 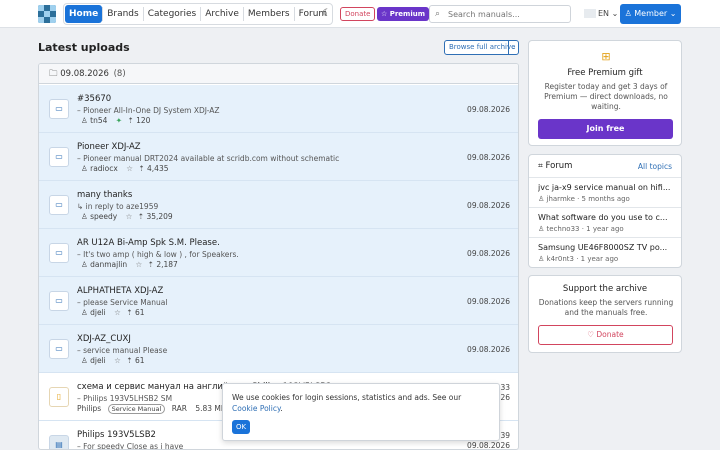 I want to click on item-format: RAR, so click(x=179, y=408).